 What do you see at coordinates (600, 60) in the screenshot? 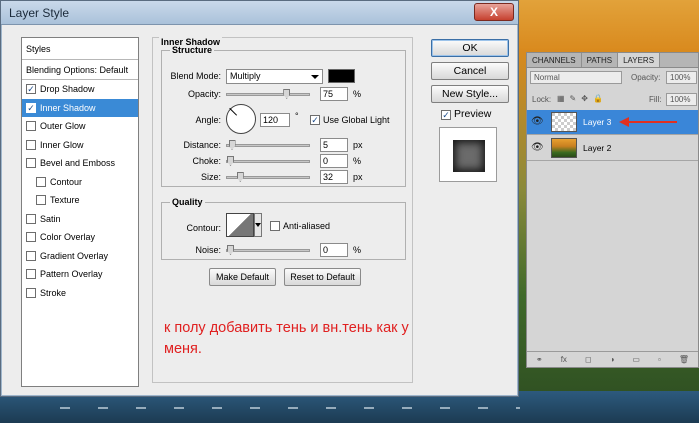
I see `tab-paths: PATHS` at bounding box center [600, 60].